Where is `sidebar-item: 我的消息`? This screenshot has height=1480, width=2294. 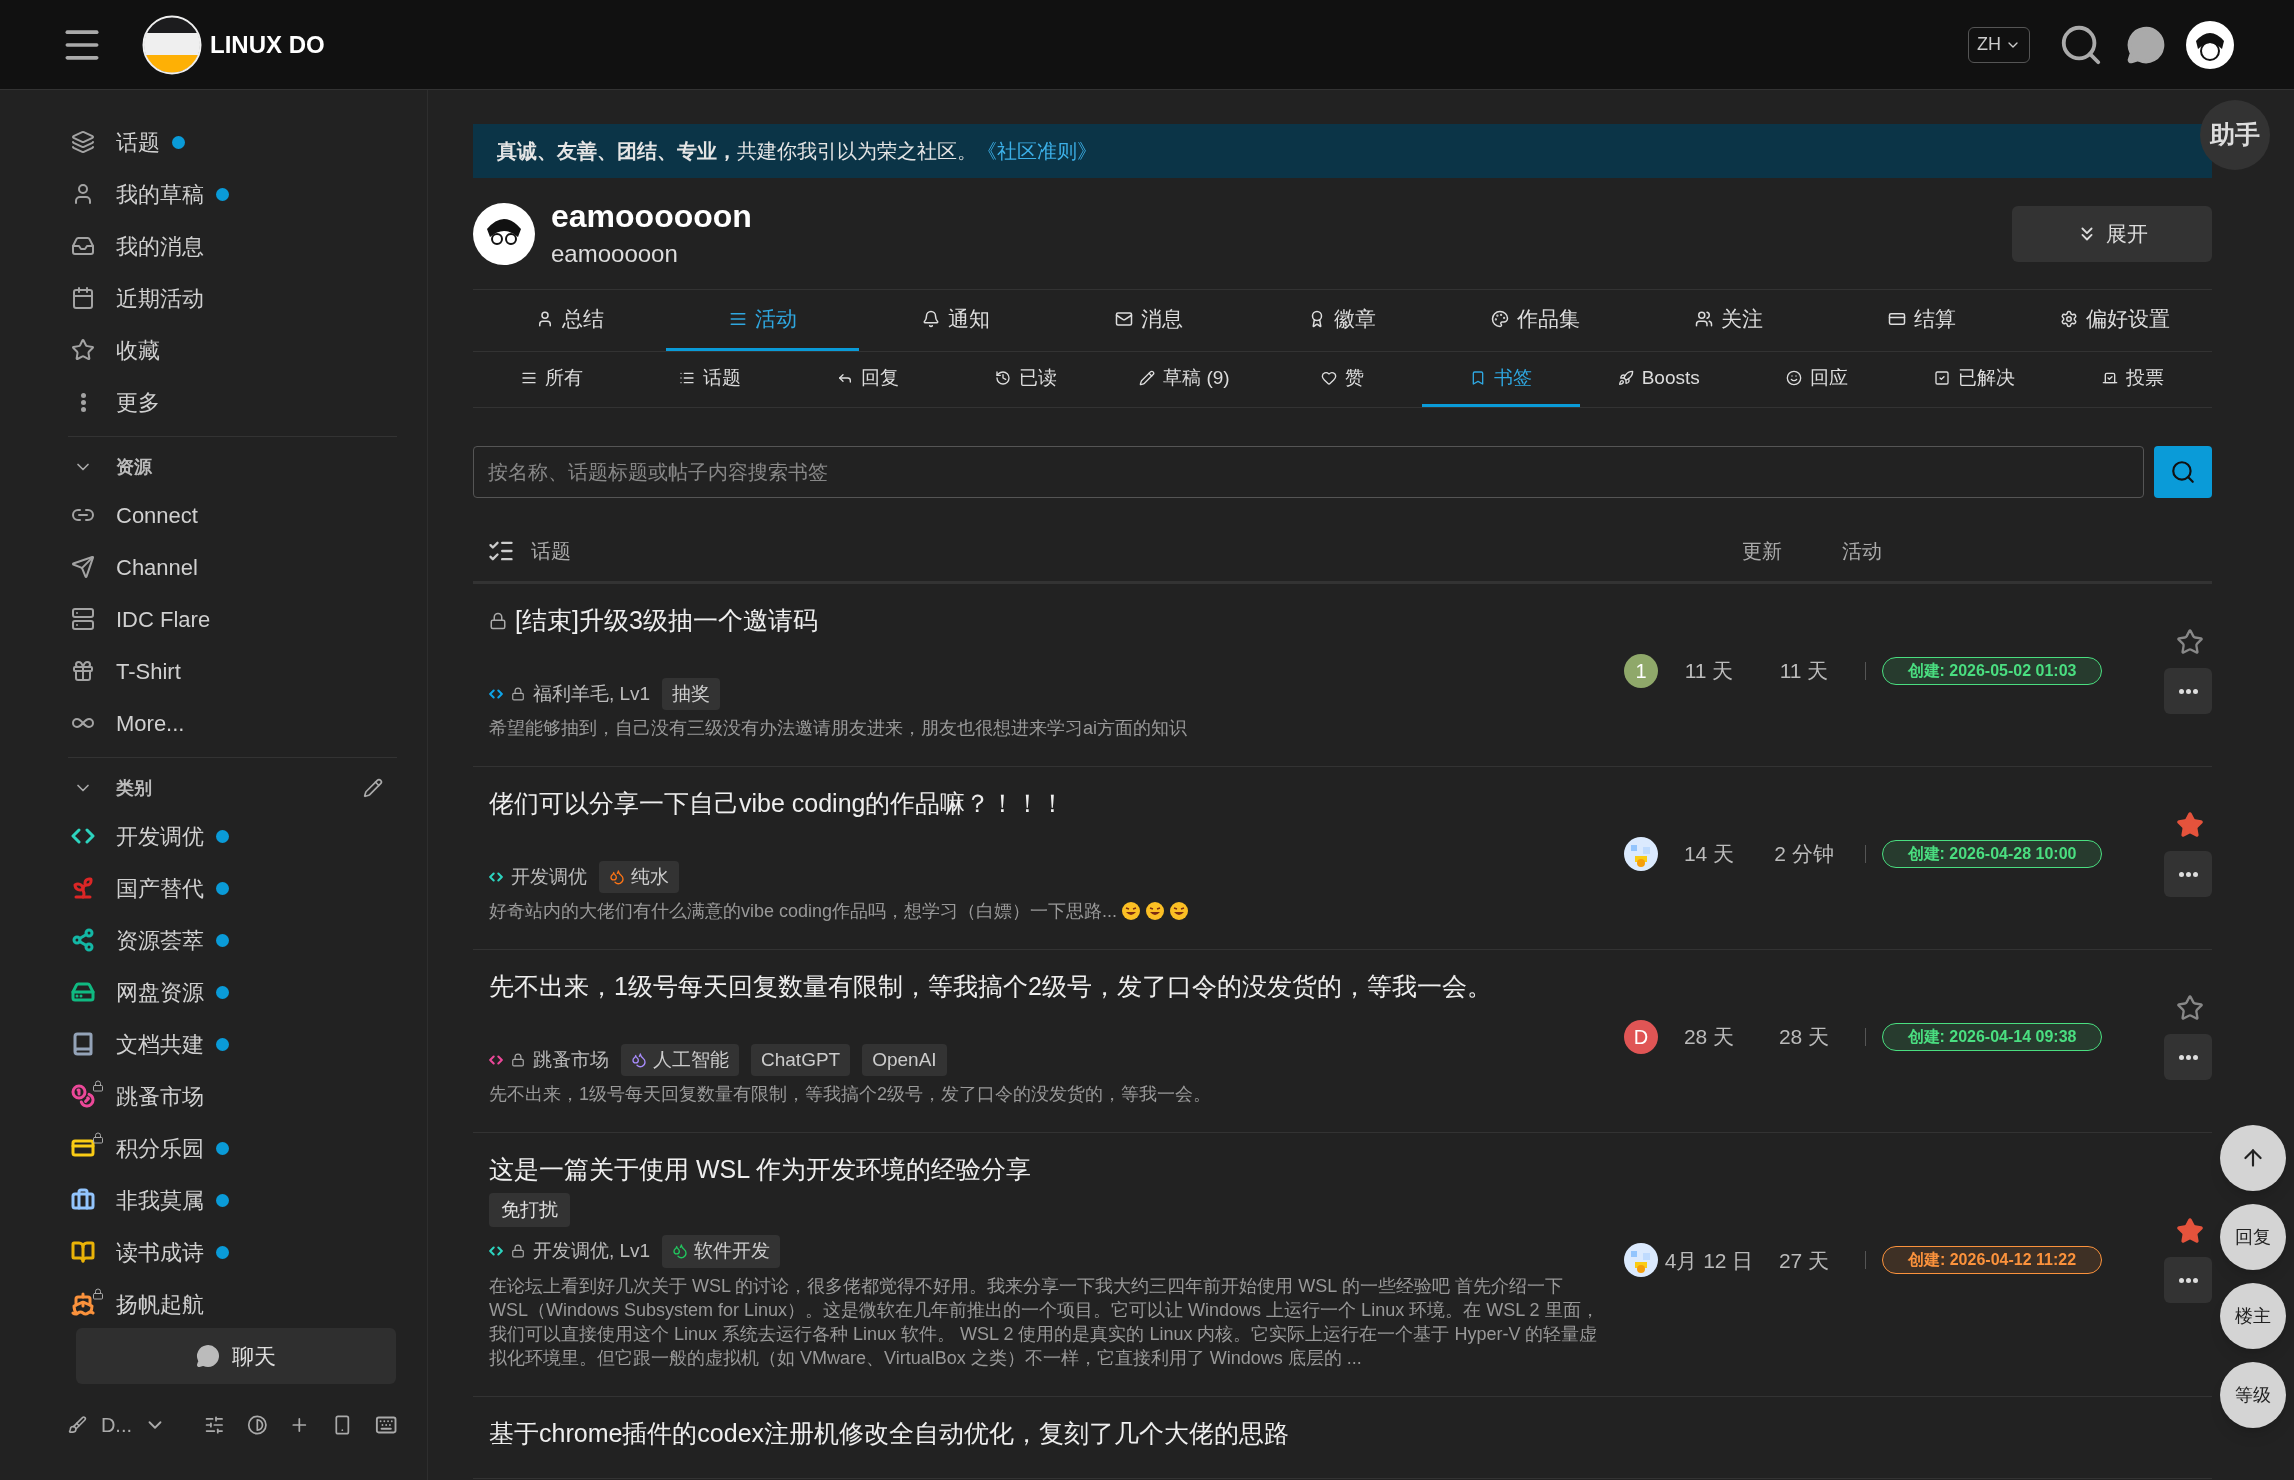 sidebar-item: 我的消息 is located at coordinates (232, 246).